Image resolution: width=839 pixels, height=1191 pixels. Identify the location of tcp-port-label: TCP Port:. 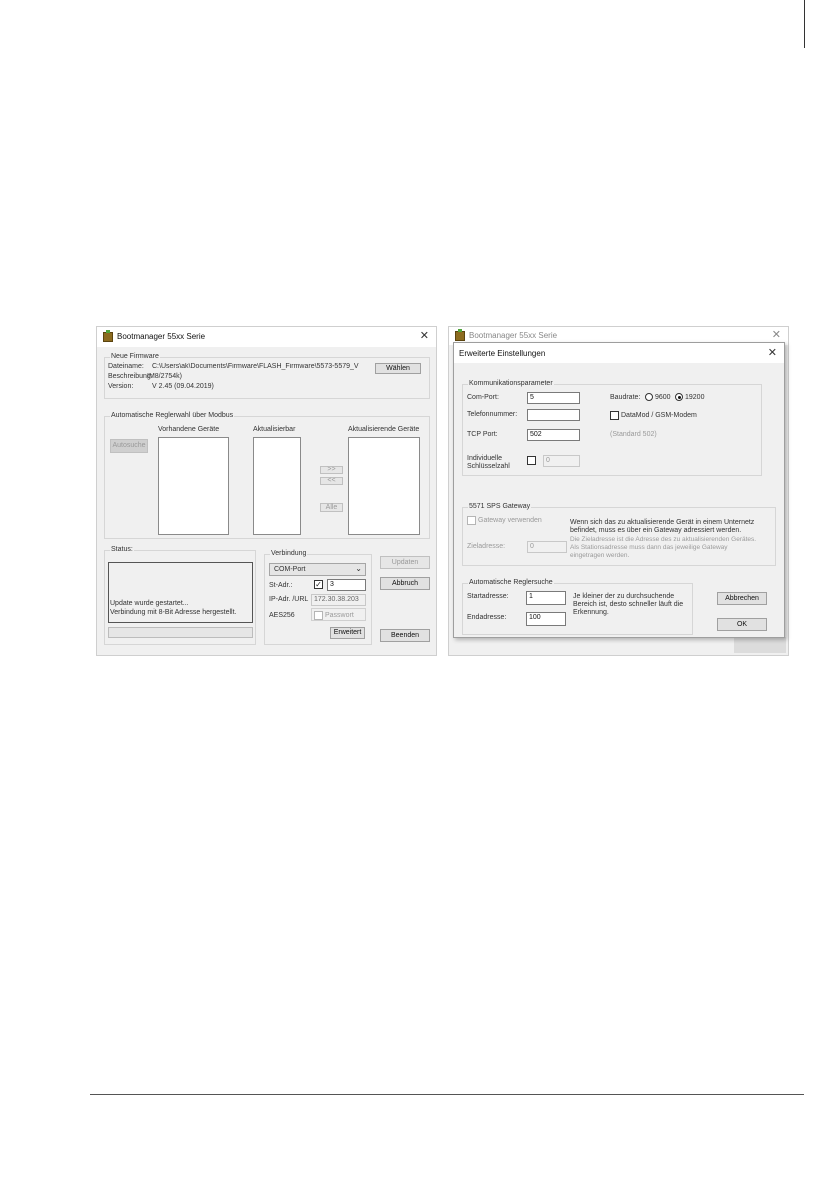
(482, 434).